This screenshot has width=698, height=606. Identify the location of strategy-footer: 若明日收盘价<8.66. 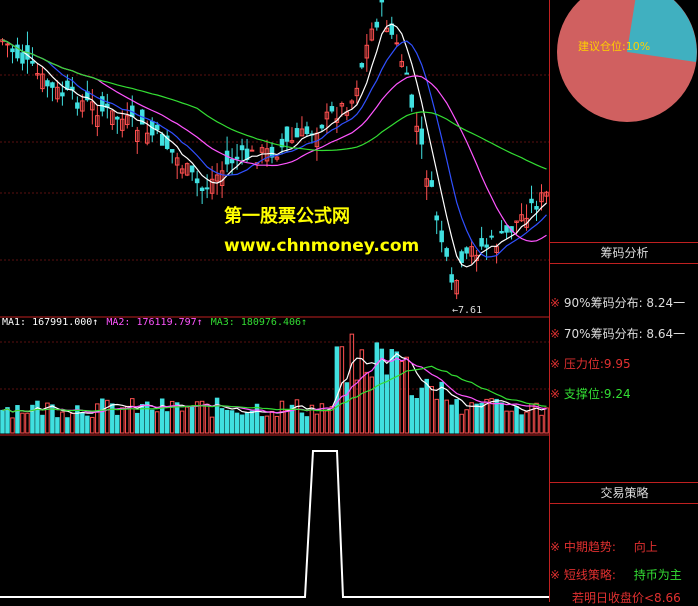
(626, 598).